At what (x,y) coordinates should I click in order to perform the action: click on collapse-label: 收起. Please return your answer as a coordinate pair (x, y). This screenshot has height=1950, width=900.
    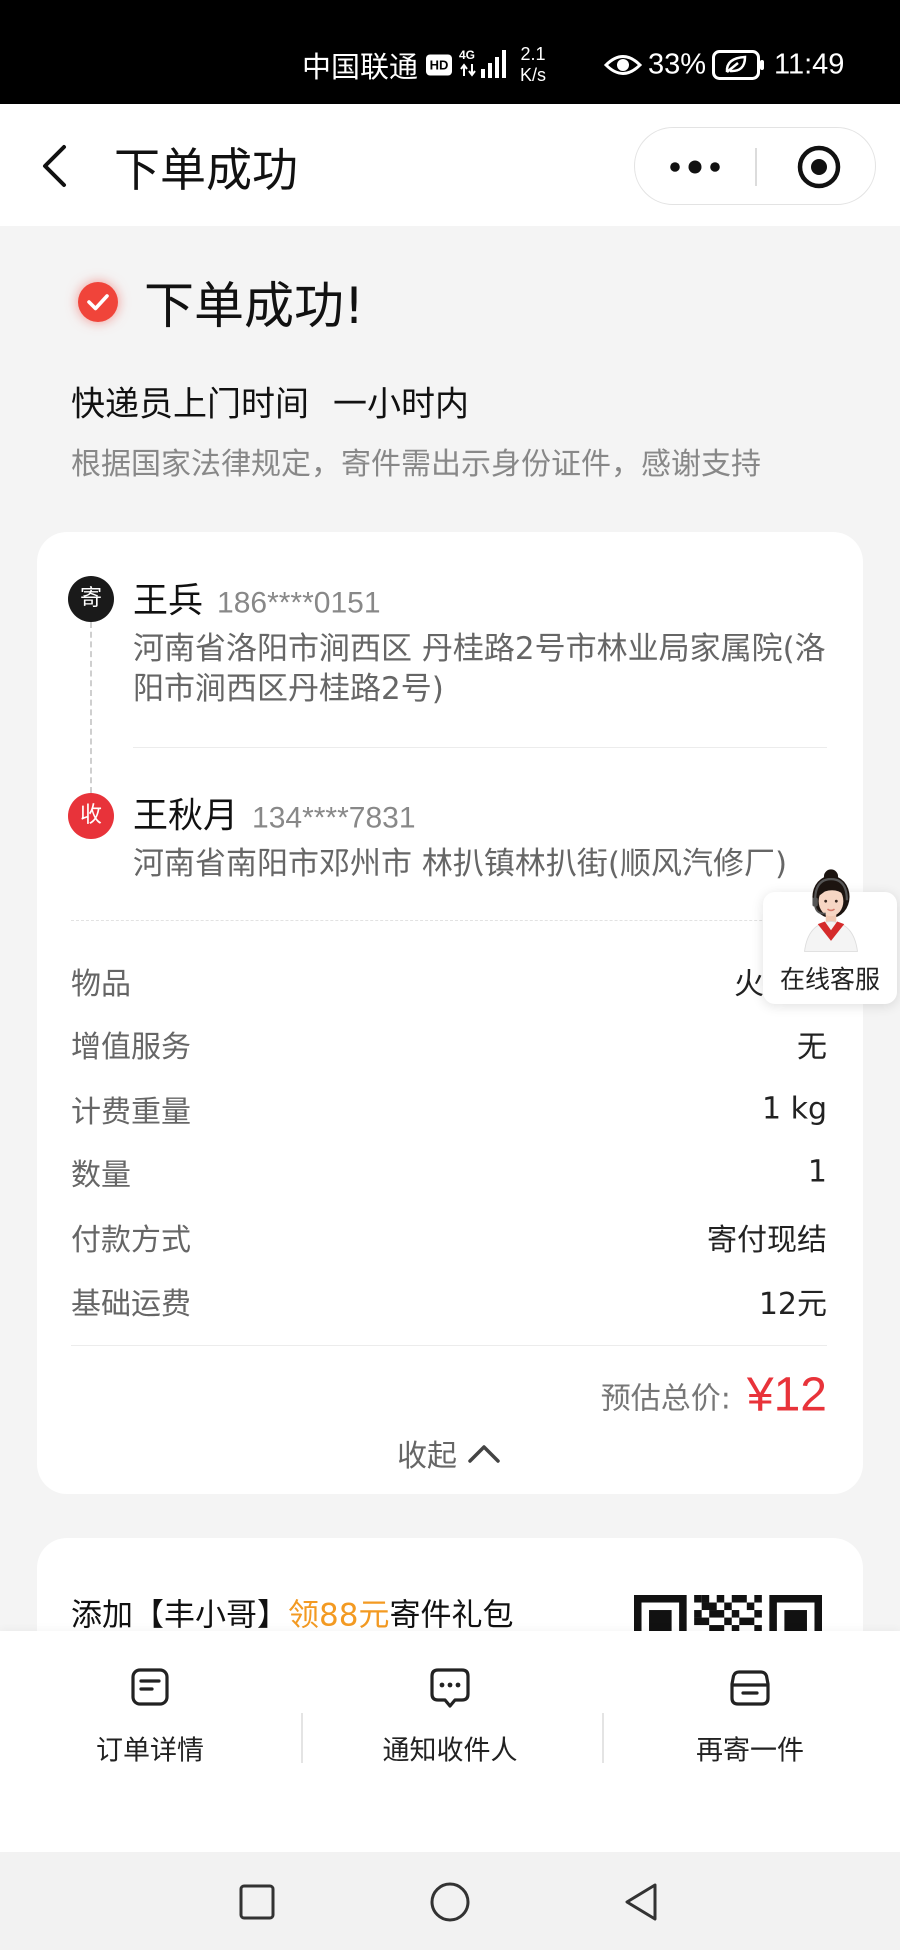
    Looking at the image, I should click on (427, 1456).